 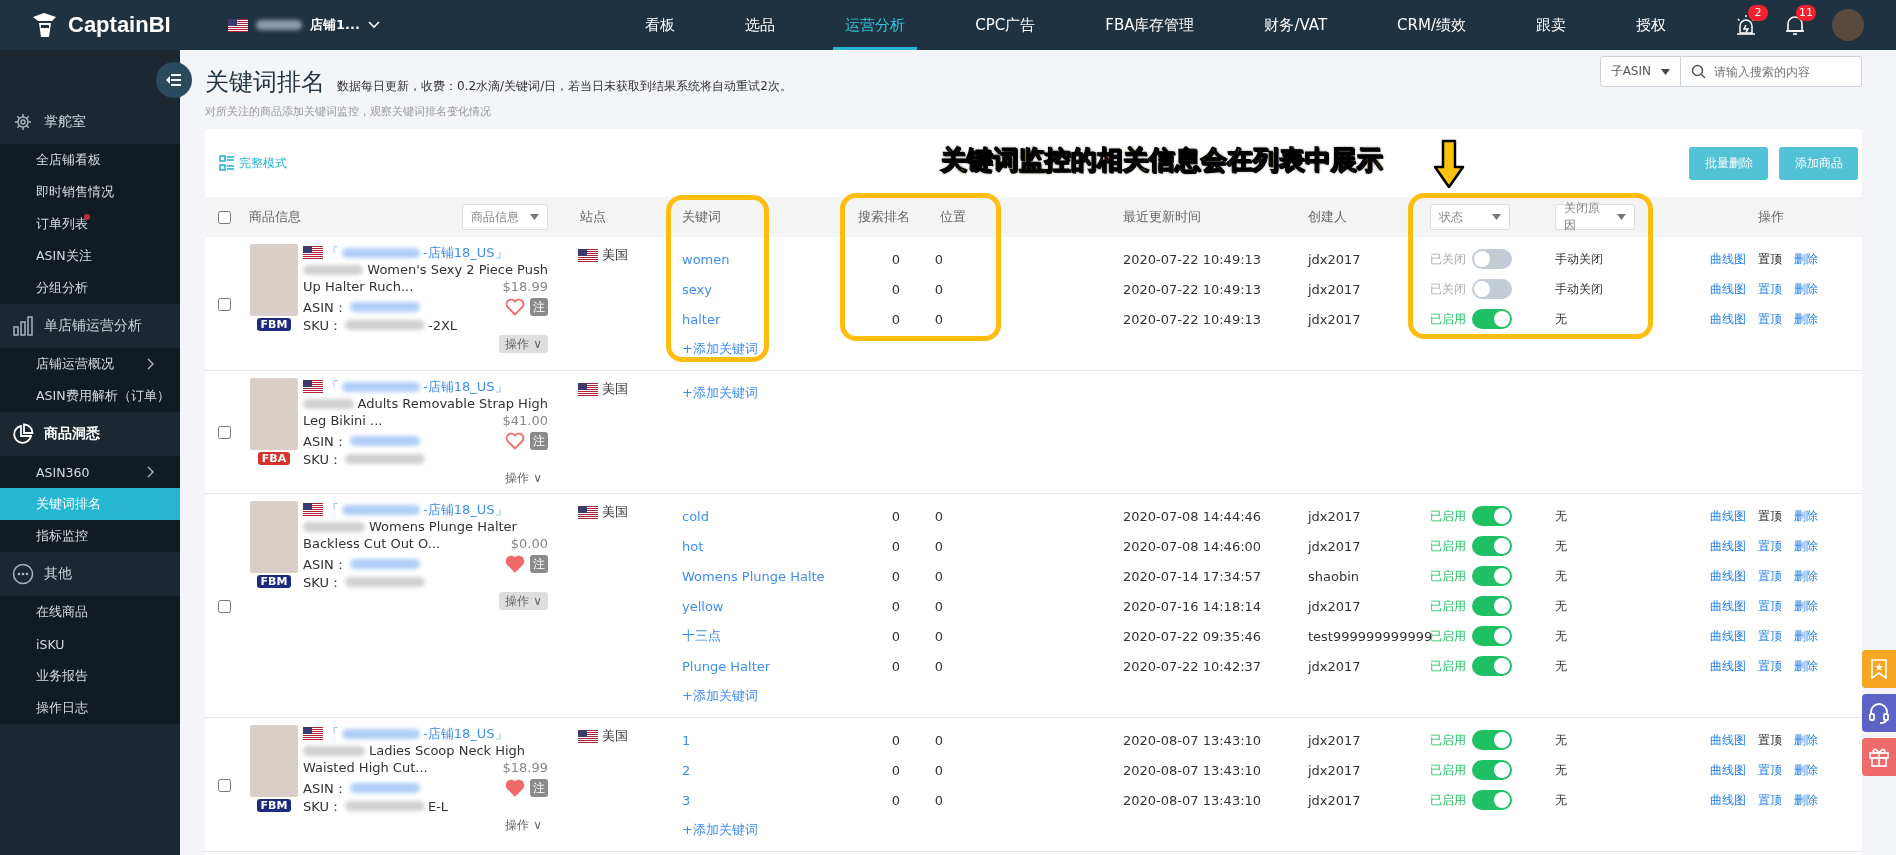 I want to click on keyword-link: cold, so click(x=758, y=516).